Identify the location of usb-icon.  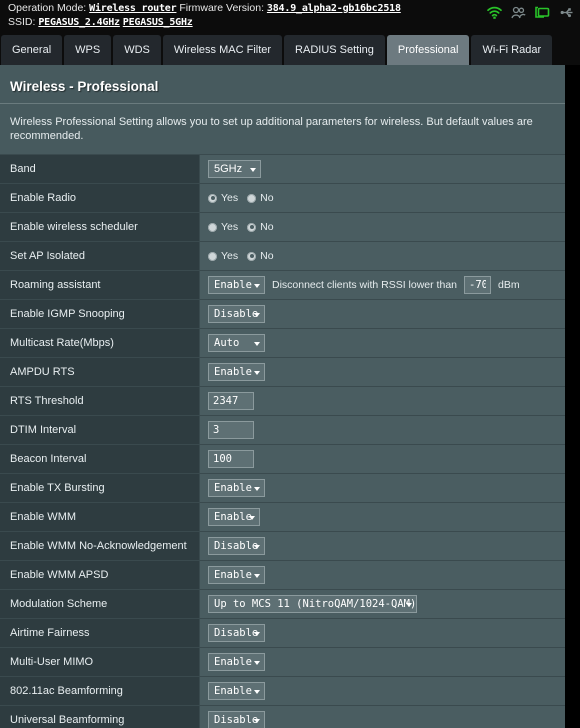
(566, 12).